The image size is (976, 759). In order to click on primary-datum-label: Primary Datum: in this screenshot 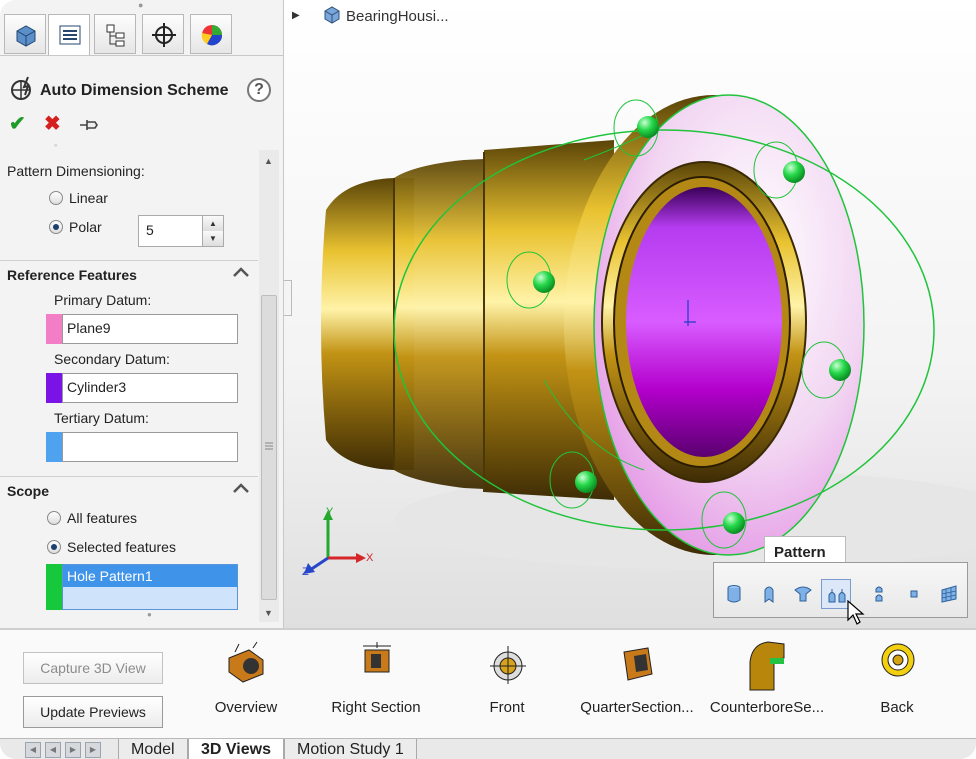, I will do `click(103, 300)`.